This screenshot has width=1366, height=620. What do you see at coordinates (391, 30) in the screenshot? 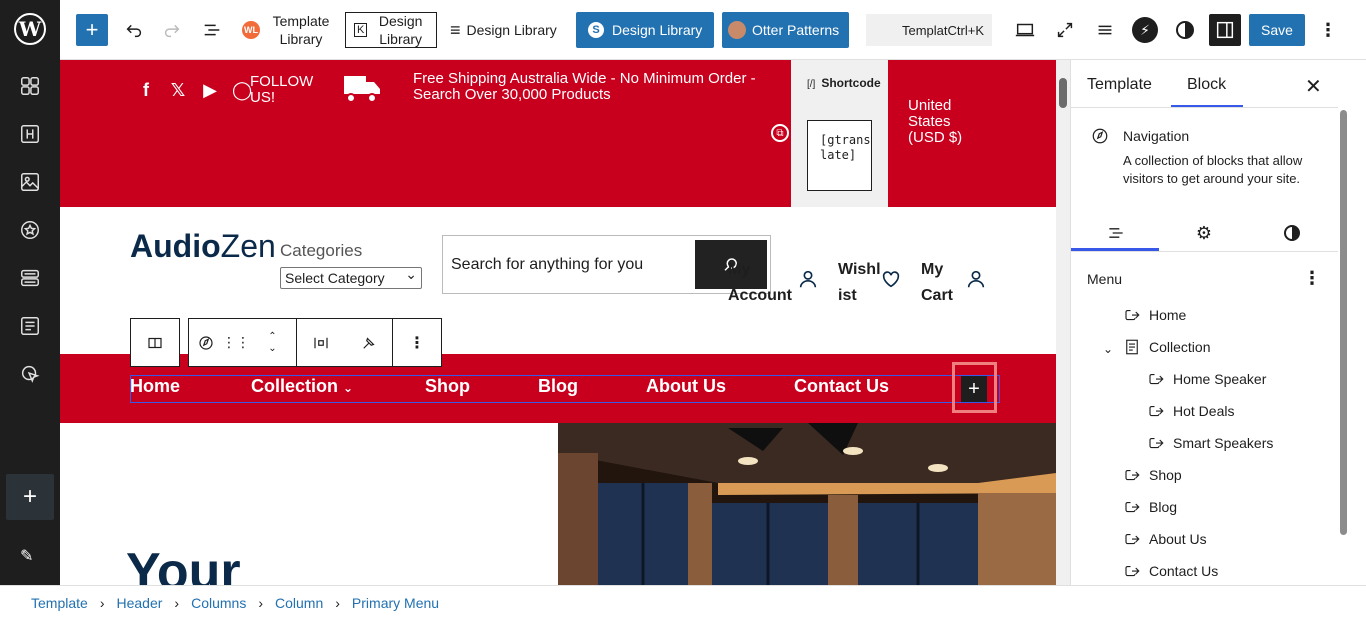
I see `design-library-boxed-button: K Design Library` at bounding box center [391, 30].